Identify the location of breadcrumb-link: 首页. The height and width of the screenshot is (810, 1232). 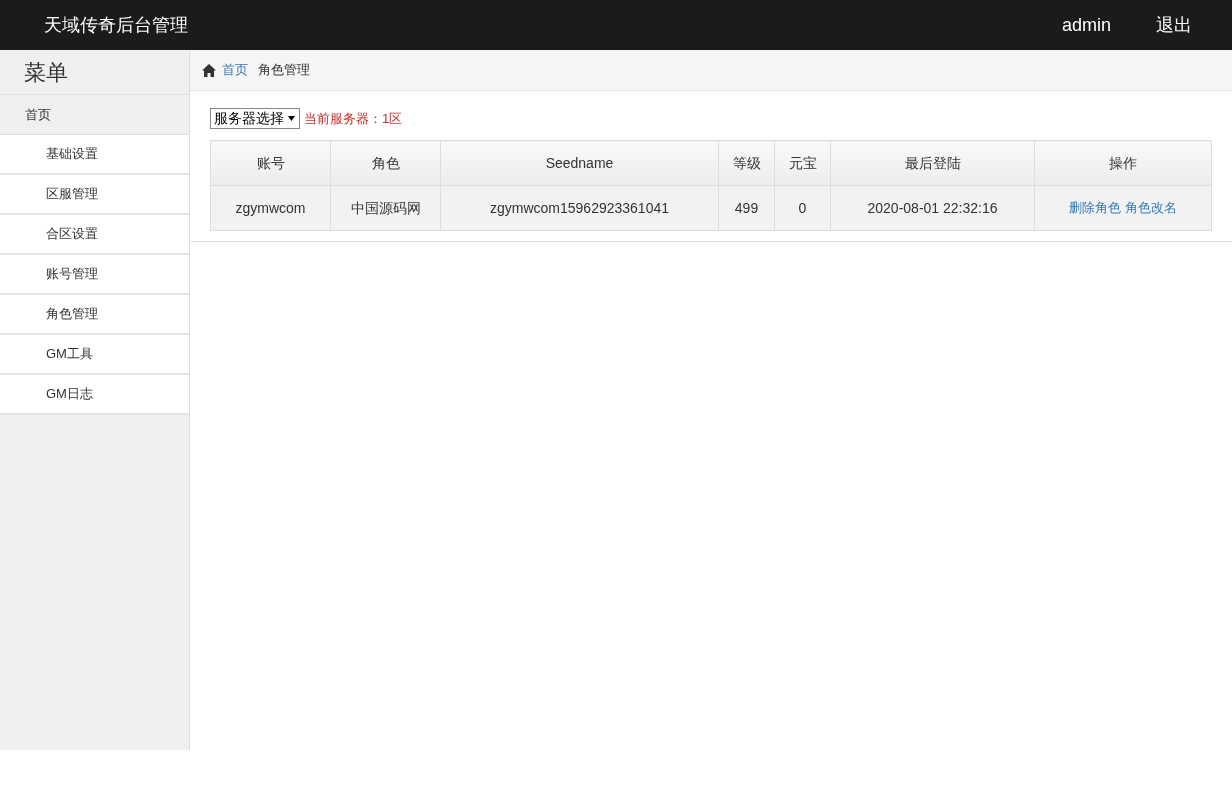
(235, 70).